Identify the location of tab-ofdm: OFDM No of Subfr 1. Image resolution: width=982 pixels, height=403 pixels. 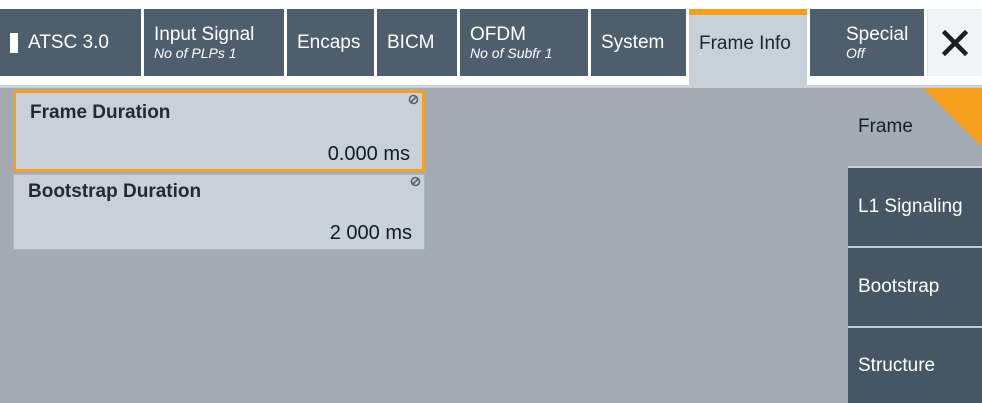
(524, 42).